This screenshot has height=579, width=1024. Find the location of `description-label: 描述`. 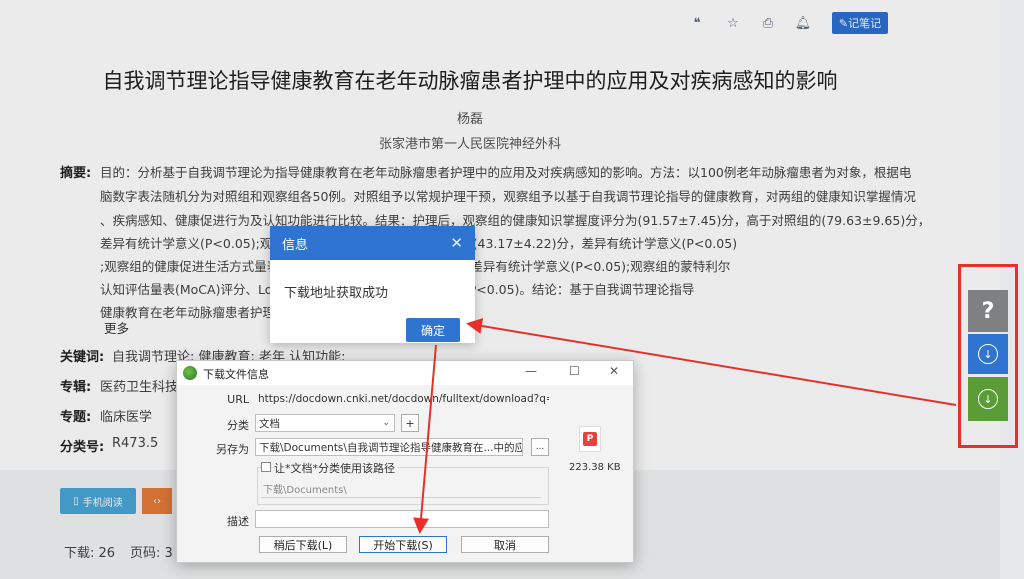

description-label: 描述 is located at coordinates (238, 521).